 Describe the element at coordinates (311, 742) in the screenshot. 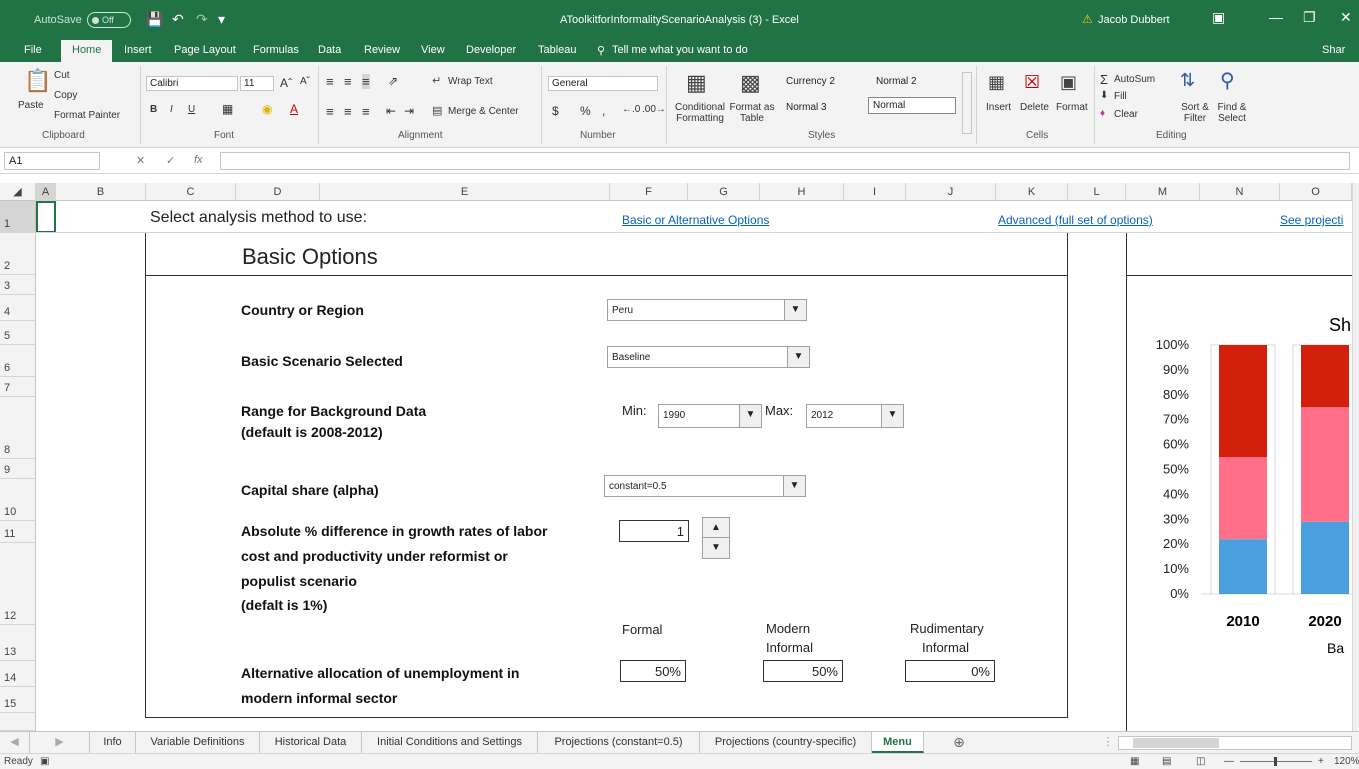

I see `sheet-tab-historical-data: Historical Data` at that location.